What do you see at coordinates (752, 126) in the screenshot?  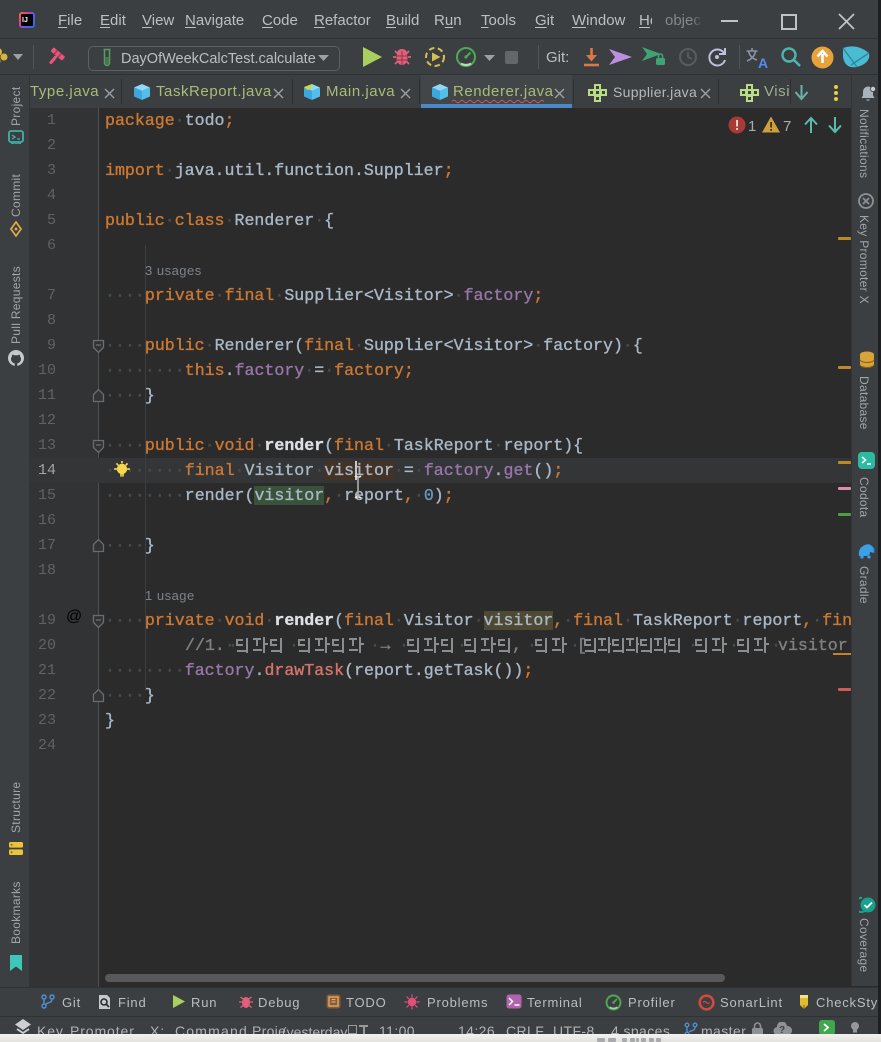 I see `svg-text: 1` at bounding box center [752, 126].